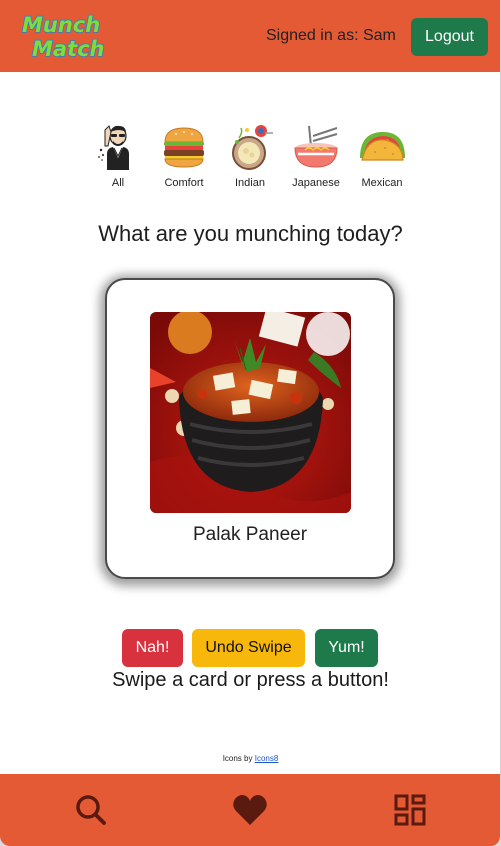 The height and width of the screenshot is (846, 501). What do you see at coordinates (410, 810) in the screenshot?
I see `dashboard-icon` at bounding box center [410, 810].